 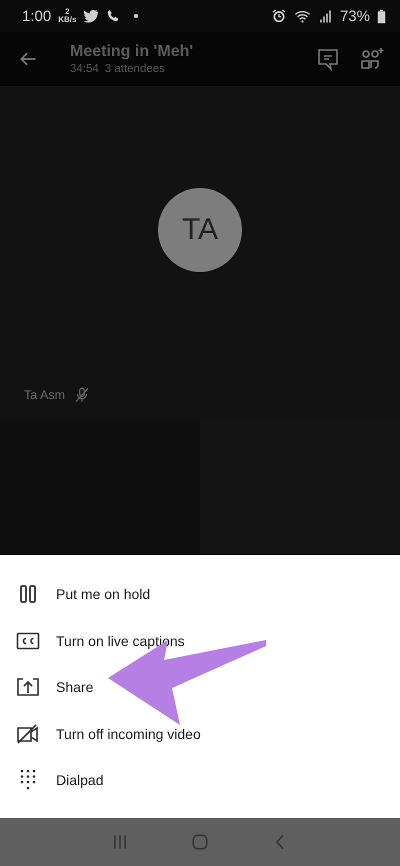 I want to click on dot-icon, so click(x=136, y=16).